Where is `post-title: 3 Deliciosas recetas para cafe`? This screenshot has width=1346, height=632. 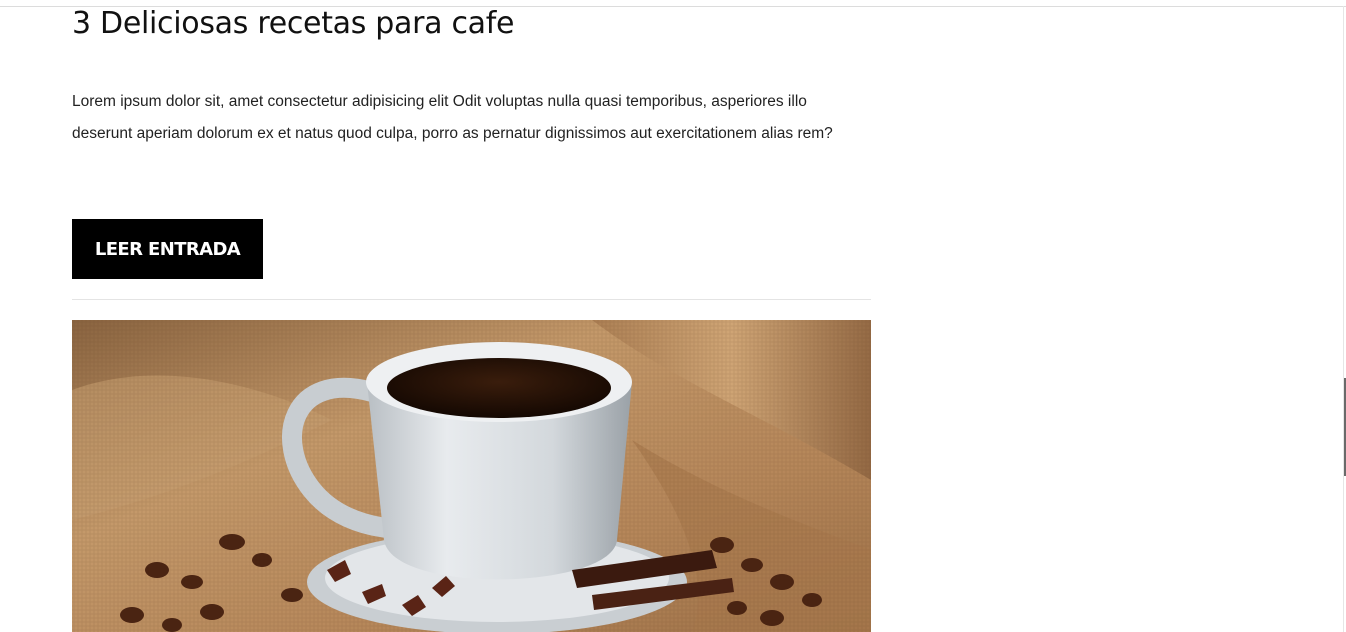
post-title: 3 Deliciosas recetas para cafe is located at coordinates (293, 24).